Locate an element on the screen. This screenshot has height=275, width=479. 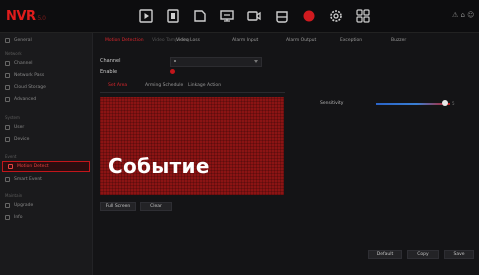
network-icon is located at coordinates (7, 75).